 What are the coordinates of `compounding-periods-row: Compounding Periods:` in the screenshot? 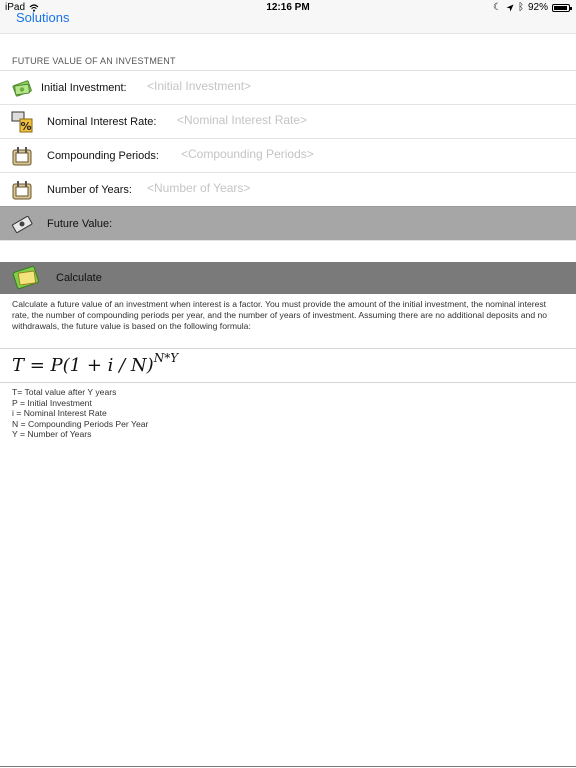 It's located at (288, 155).